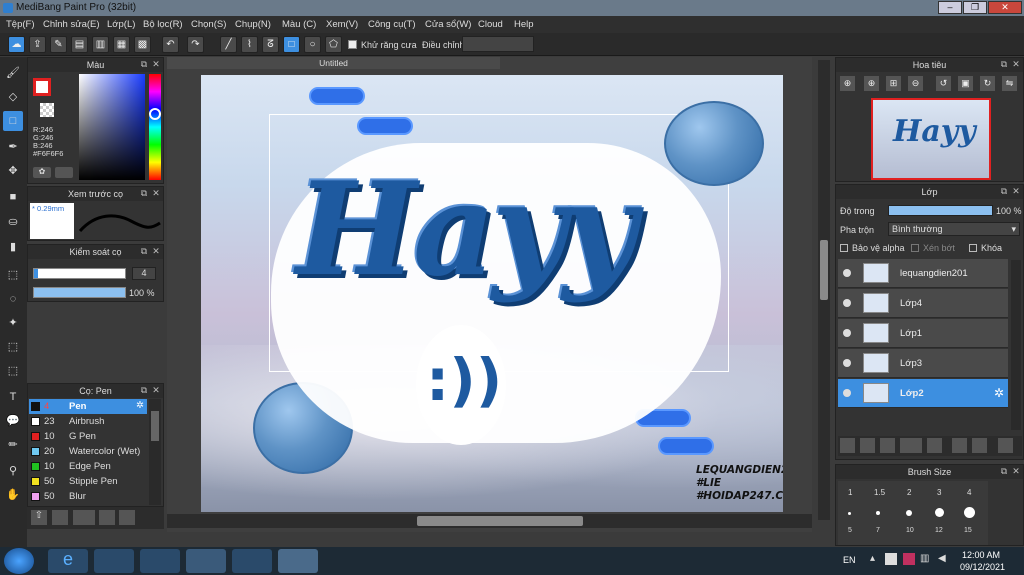 The width and height of the screenshot is (1024, 575). Describe the element at coordinates (939, 492) in the screenshot. I see `brush-size-option: 3` at that location.